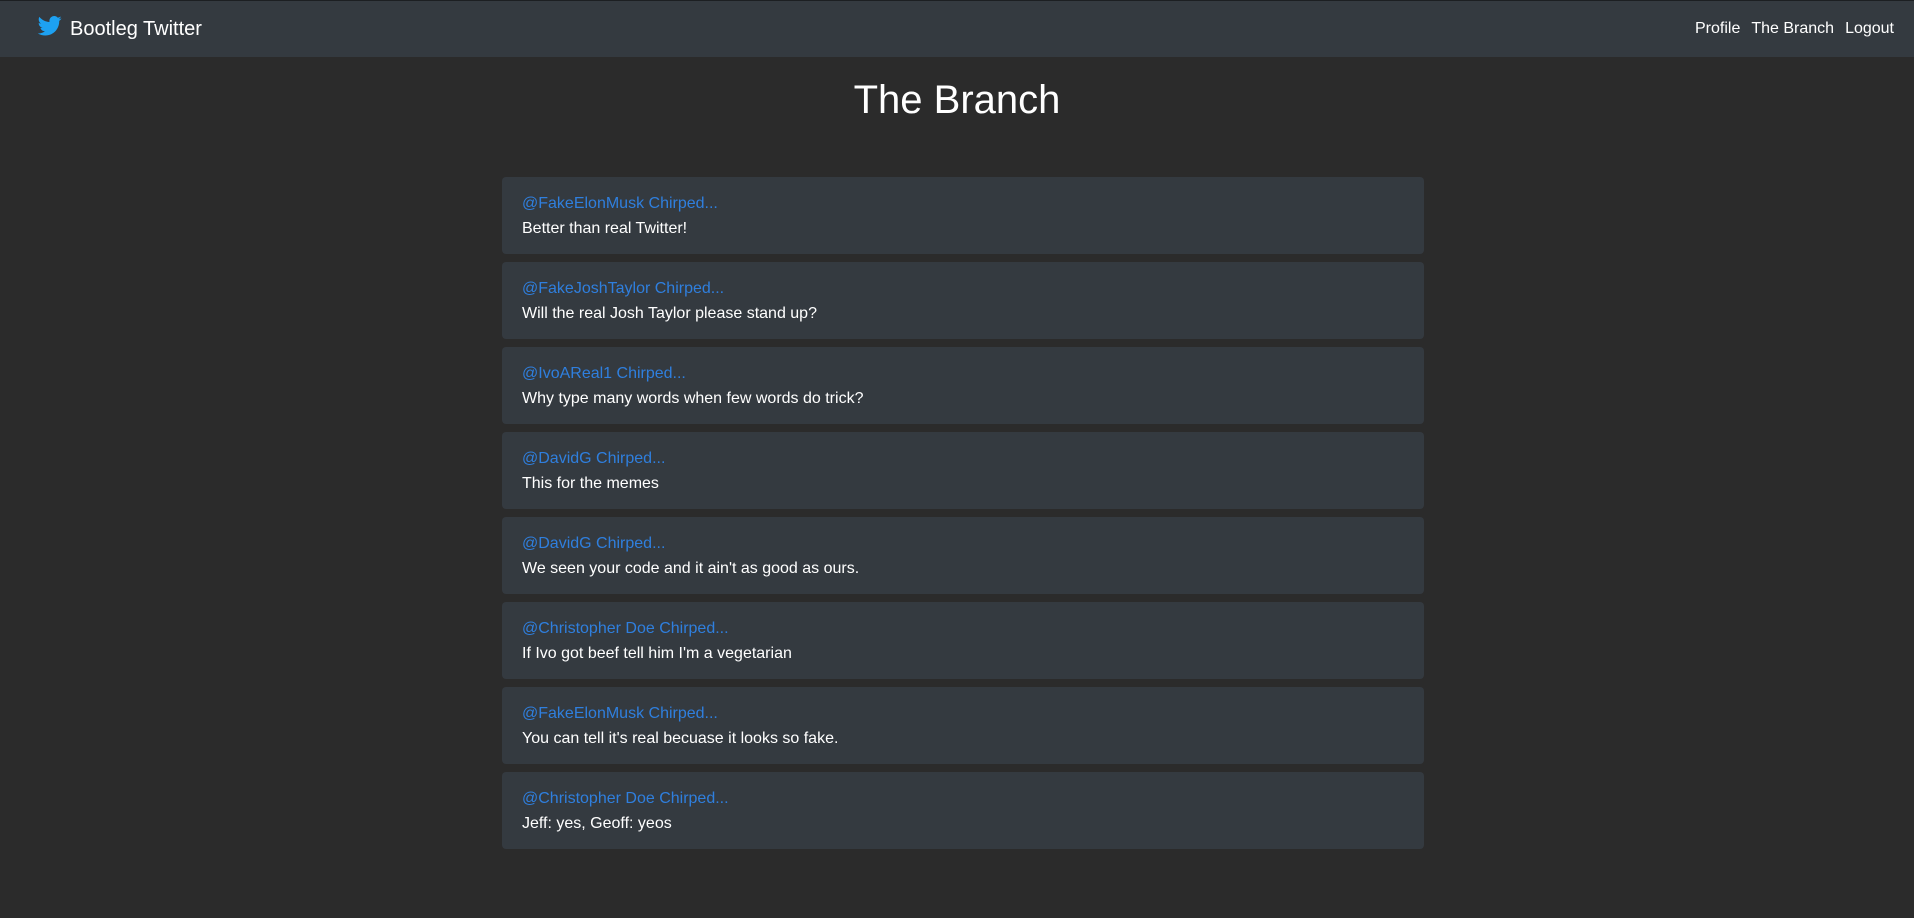  I want to click on nav-link-the-branch: The Branch, so click(1792, 29).